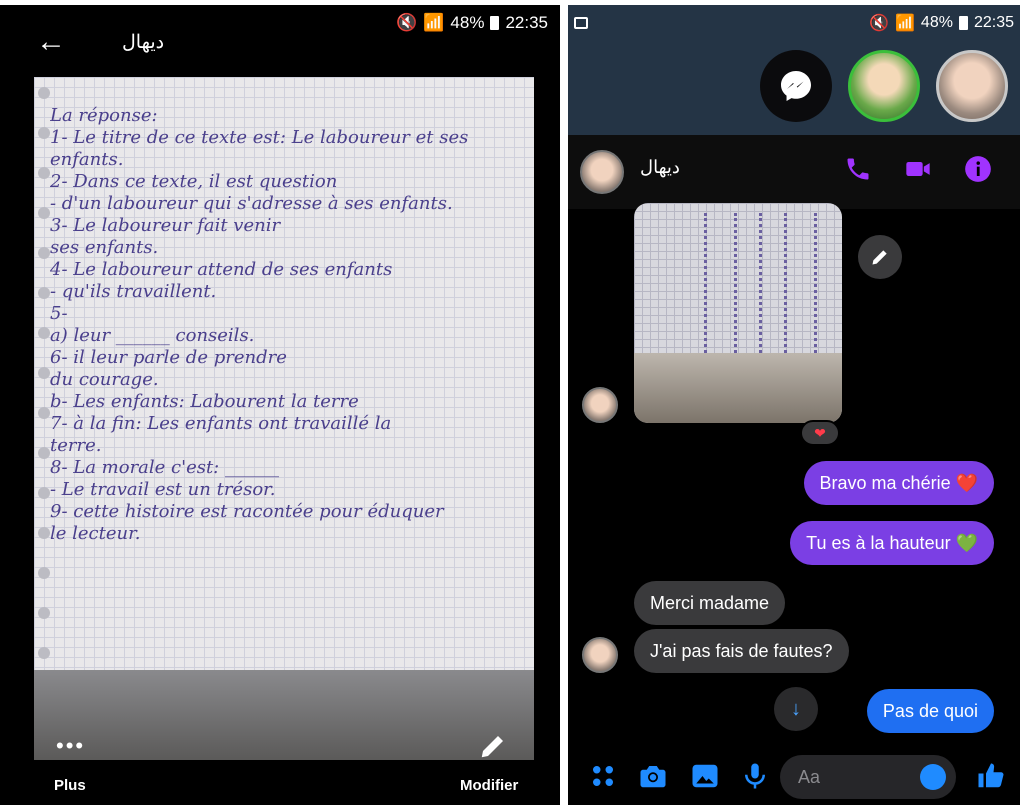 The image size is (1020, 805). I want to click on handwritten-line: 4- Le laboureur attend de ses enfants, so click(221, 269).